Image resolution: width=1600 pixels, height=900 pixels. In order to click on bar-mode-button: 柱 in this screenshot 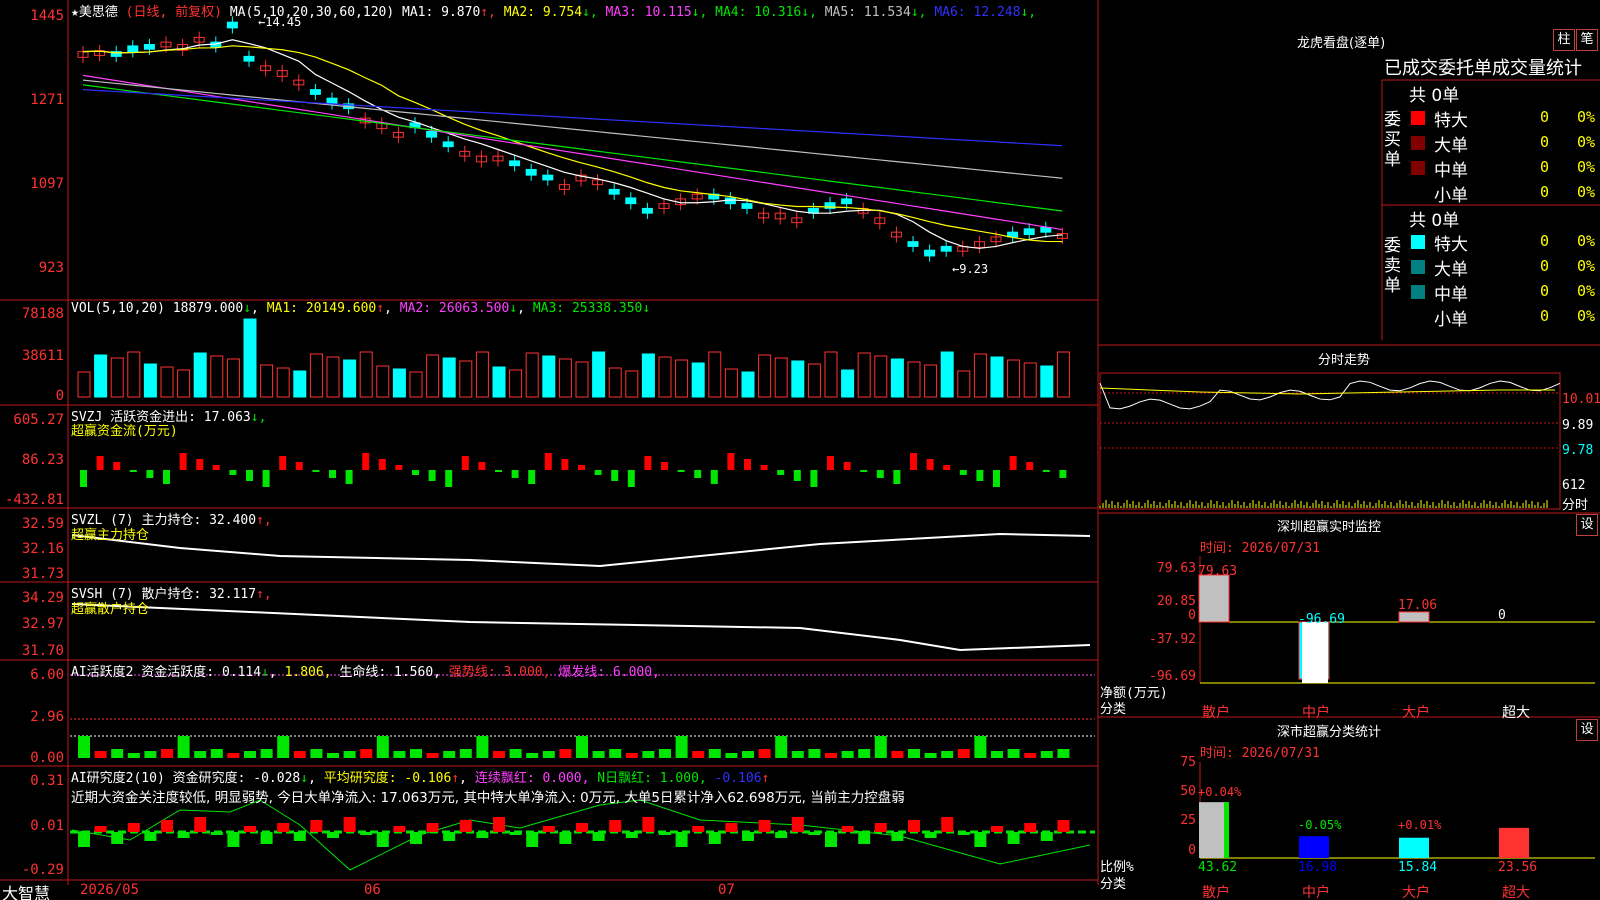, I will do `click(1564, 40)`.